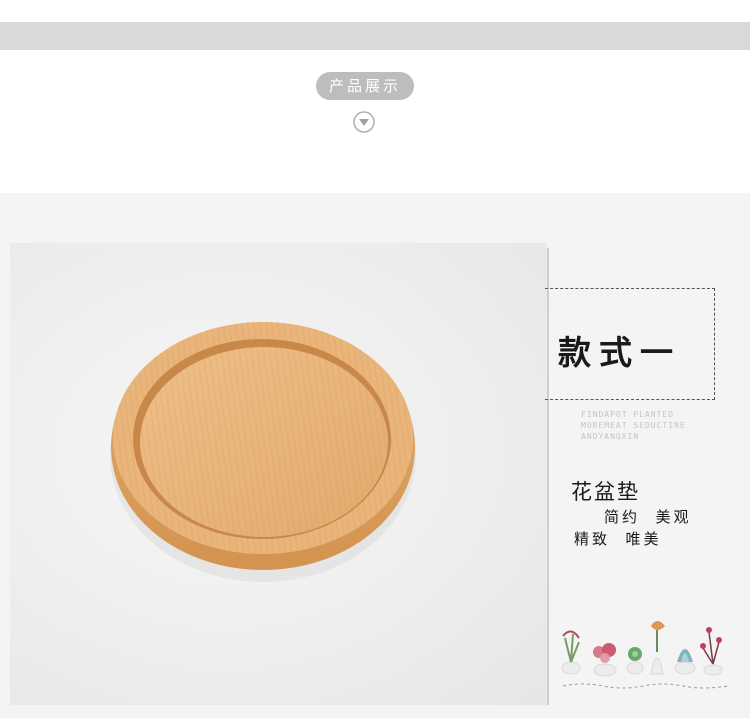 Image resolution: width=750 pixels, height=718 pixels. What do you see at coordinates (618, 539) in the screenshot?
I see `product-description-line-2: 精致 唯美` at bounding box center [618, 539].